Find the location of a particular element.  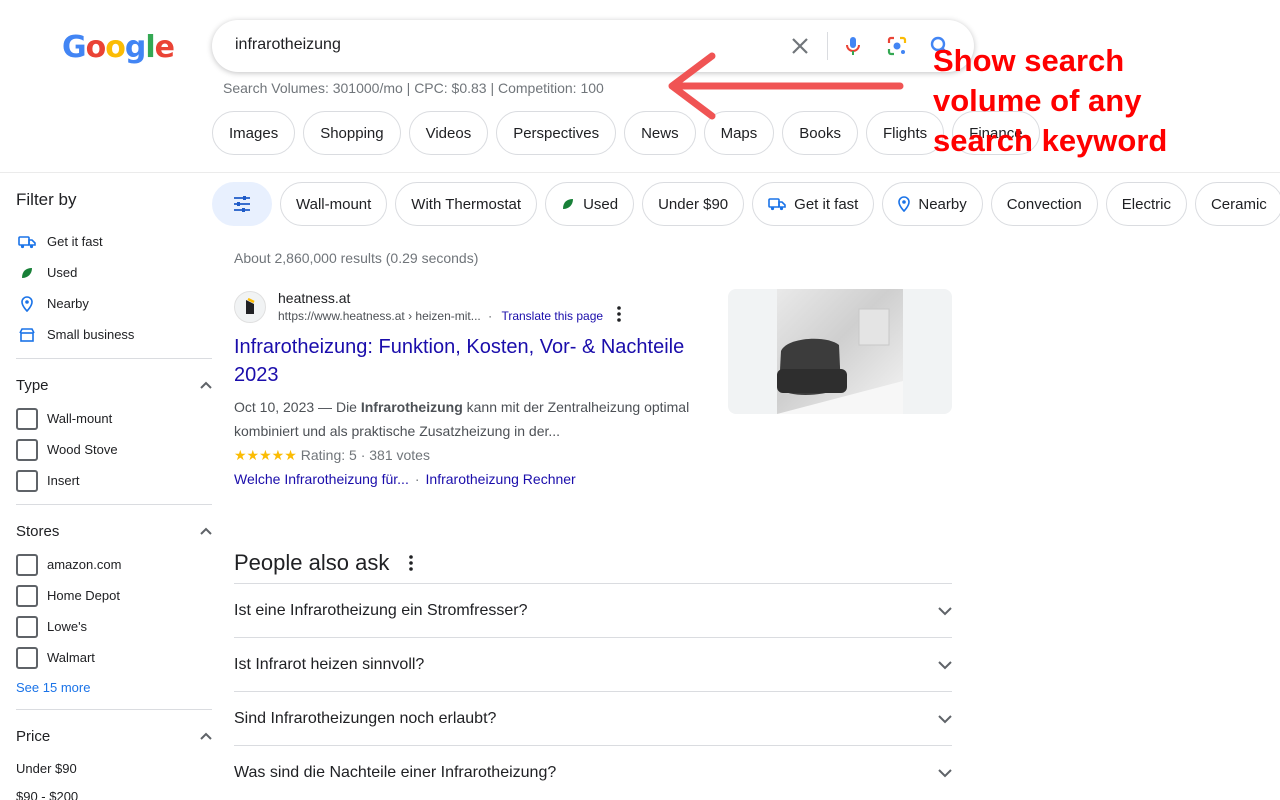

result-thumbnail is located at coordinates (840, 351).